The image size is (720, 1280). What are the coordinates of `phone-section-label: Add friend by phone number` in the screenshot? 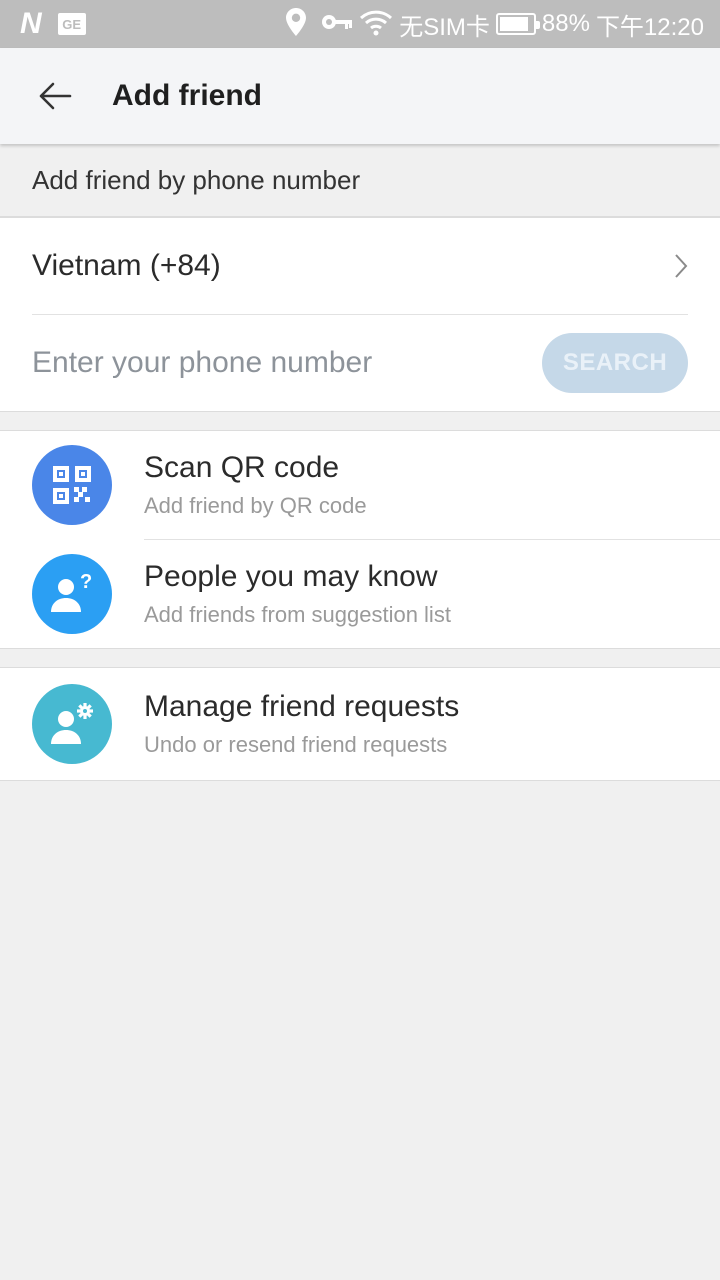 It's located at (360, 181).